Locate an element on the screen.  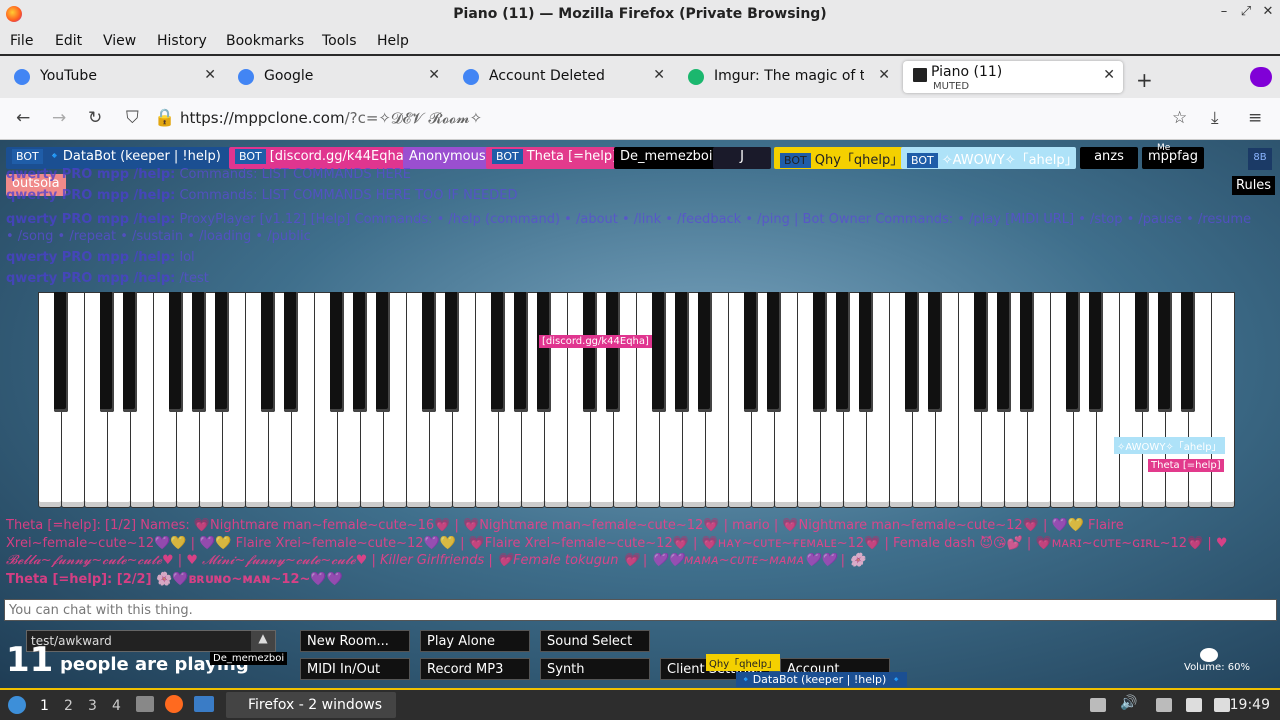
workspace-3: 3 is located at coordinates (92, 706).